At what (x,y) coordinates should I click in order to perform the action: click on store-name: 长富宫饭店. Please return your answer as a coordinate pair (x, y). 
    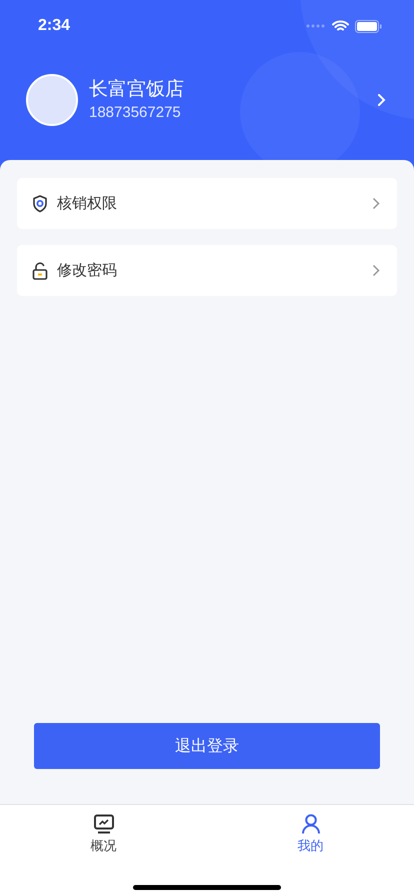
    Looking at the image, I should click on (137, 89).